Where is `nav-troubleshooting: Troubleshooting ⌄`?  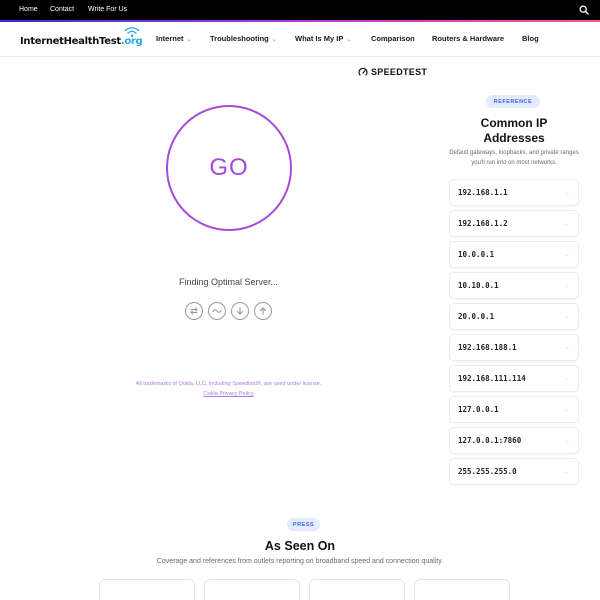
nav-troubleshooting: Troubleshooting ⌄ is located at coordinates (243, 38).